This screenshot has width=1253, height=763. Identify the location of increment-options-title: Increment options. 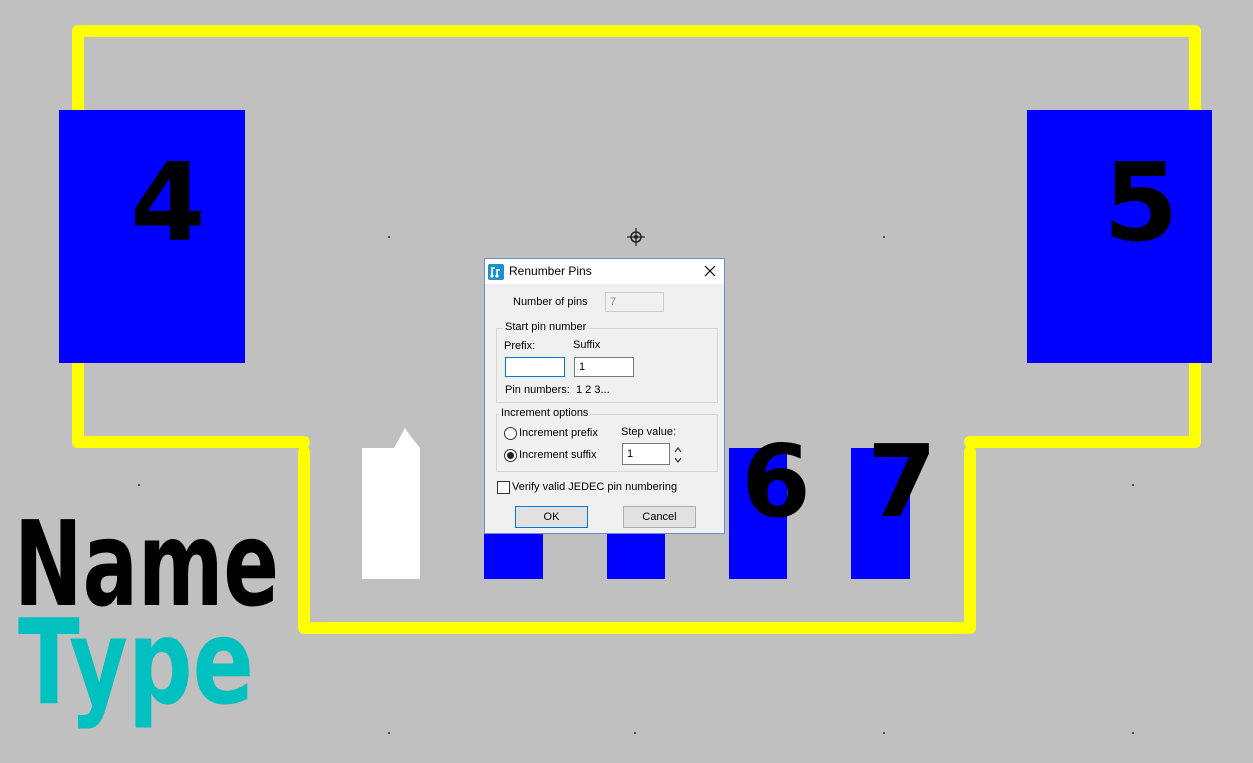
(545, 413).